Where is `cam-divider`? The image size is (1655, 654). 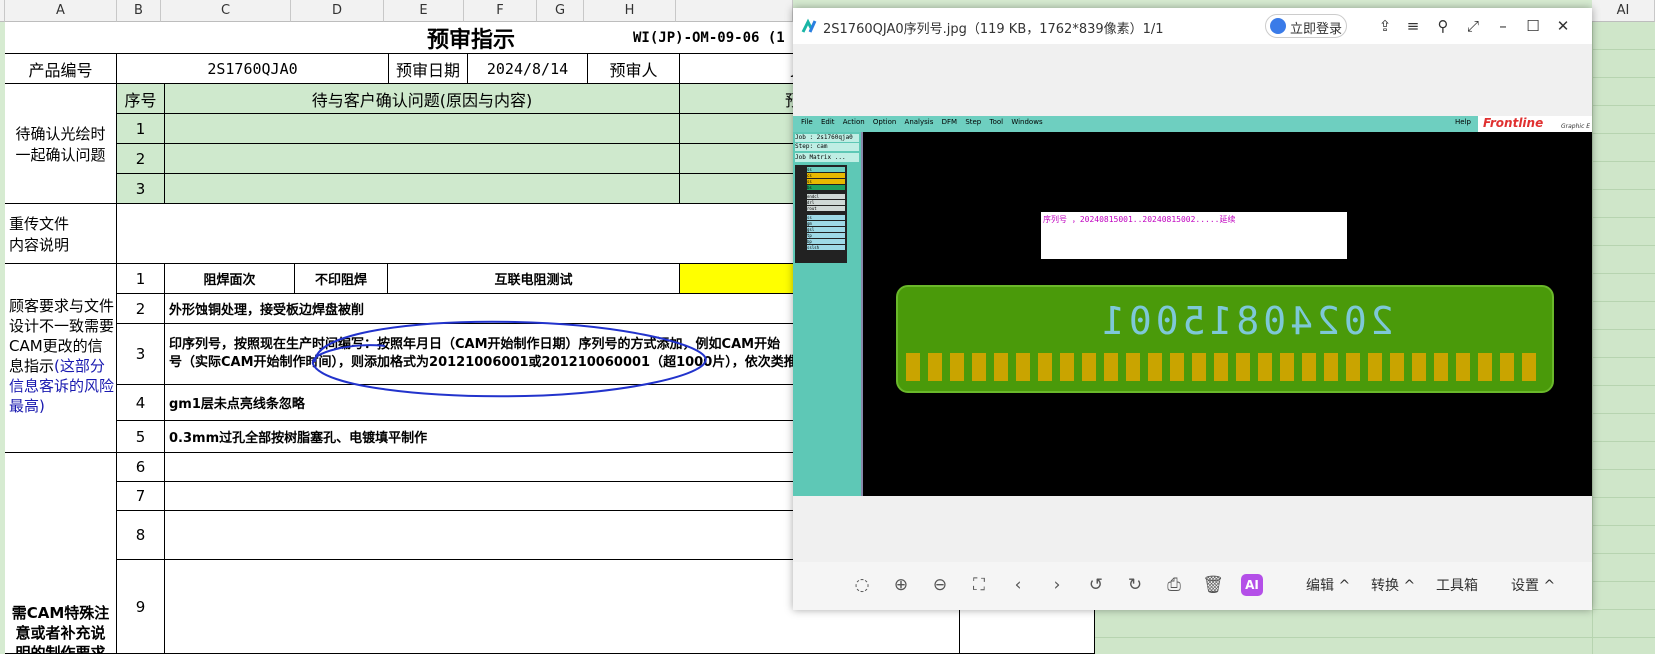
cam-divider is located at coordinates (862, 314).